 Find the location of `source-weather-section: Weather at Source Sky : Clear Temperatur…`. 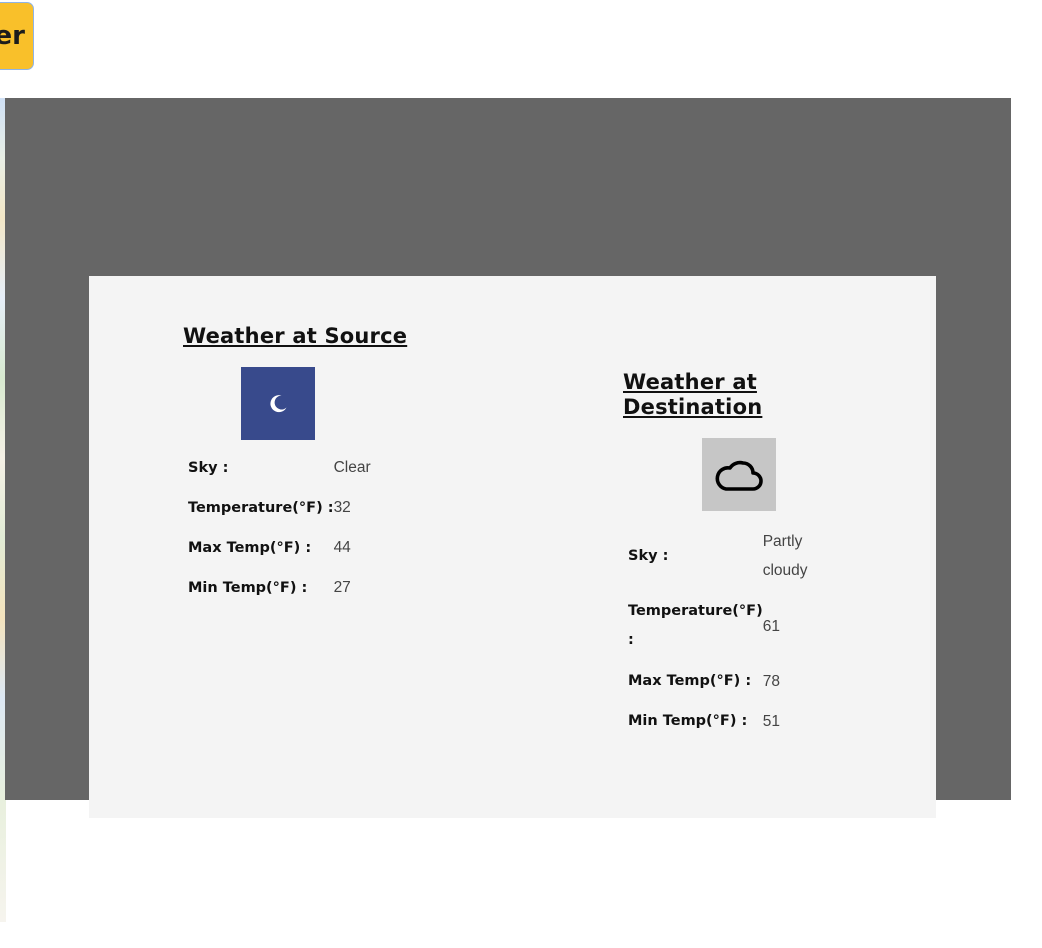

source-weather-section: Weather at Source Sky : Clear Temperatur… is located at coordinates (343, 466).